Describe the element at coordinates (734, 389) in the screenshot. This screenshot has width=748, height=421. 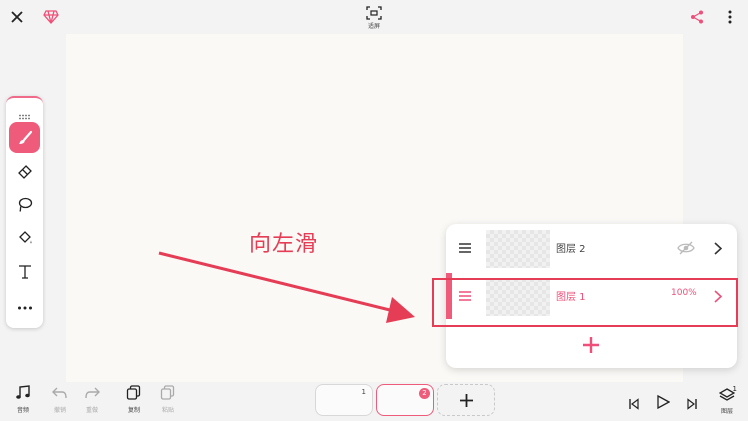
I see `layers-count: 1` at that location.